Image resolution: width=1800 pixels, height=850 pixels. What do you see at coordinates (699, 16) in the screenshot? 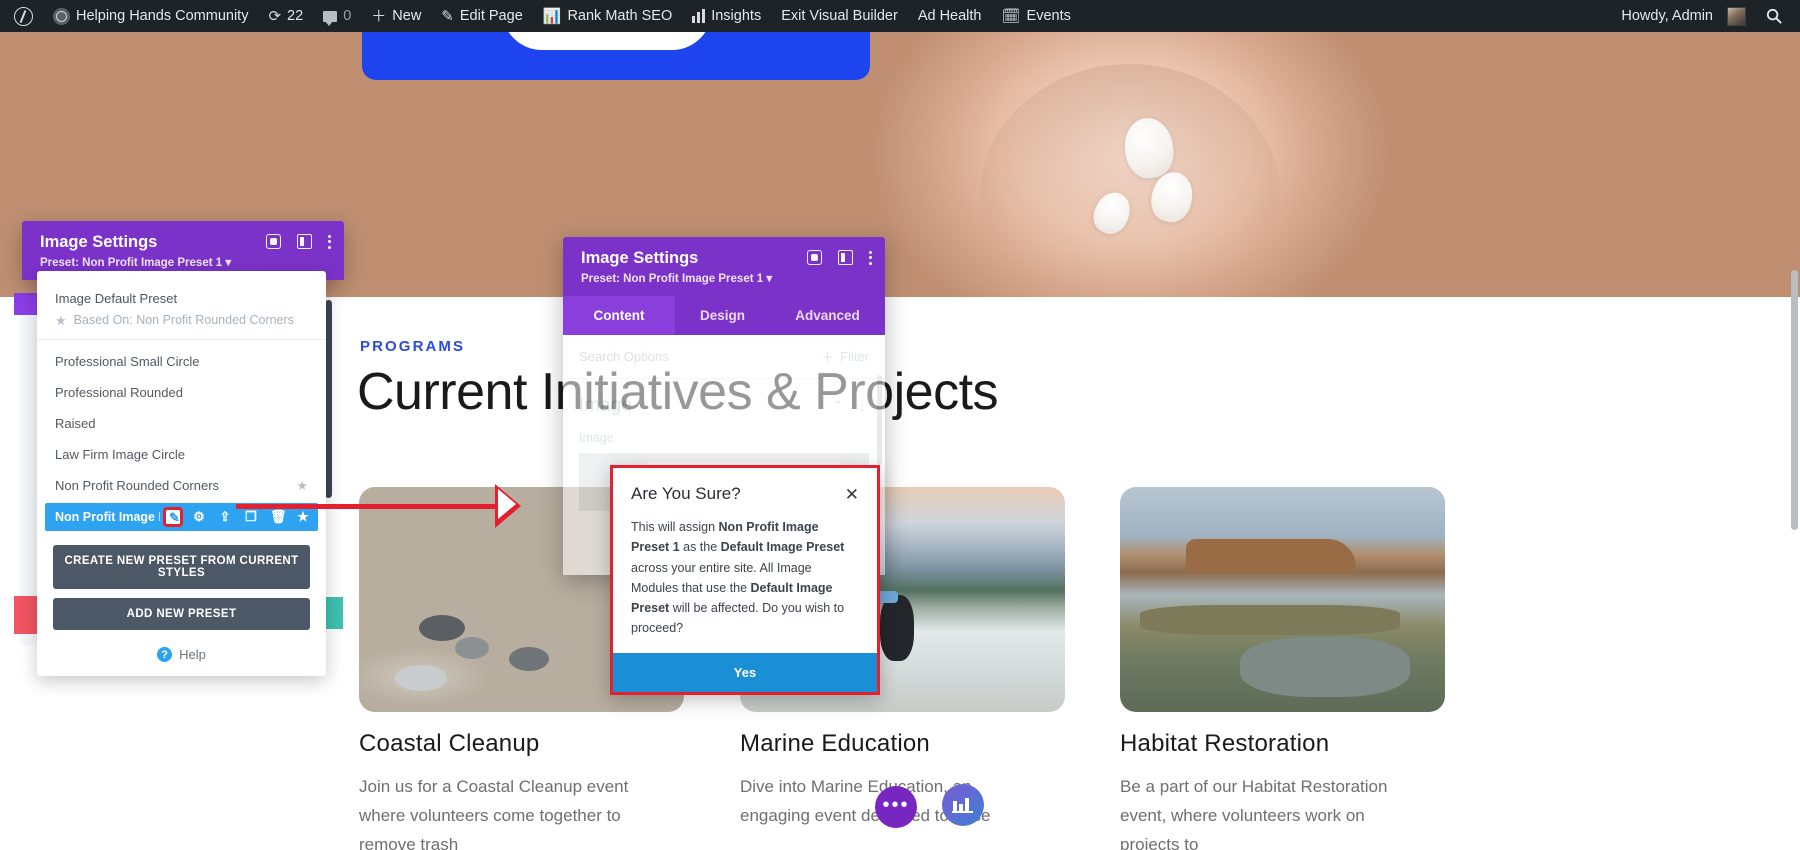
I see `chart-bars-icon` at bounding box center [699, 16].